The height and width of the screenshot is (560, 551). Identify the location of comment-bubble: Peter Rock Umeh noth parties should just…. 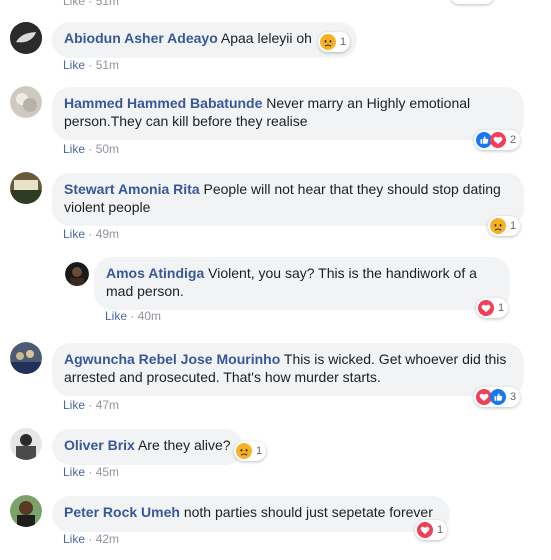
(251, 514).